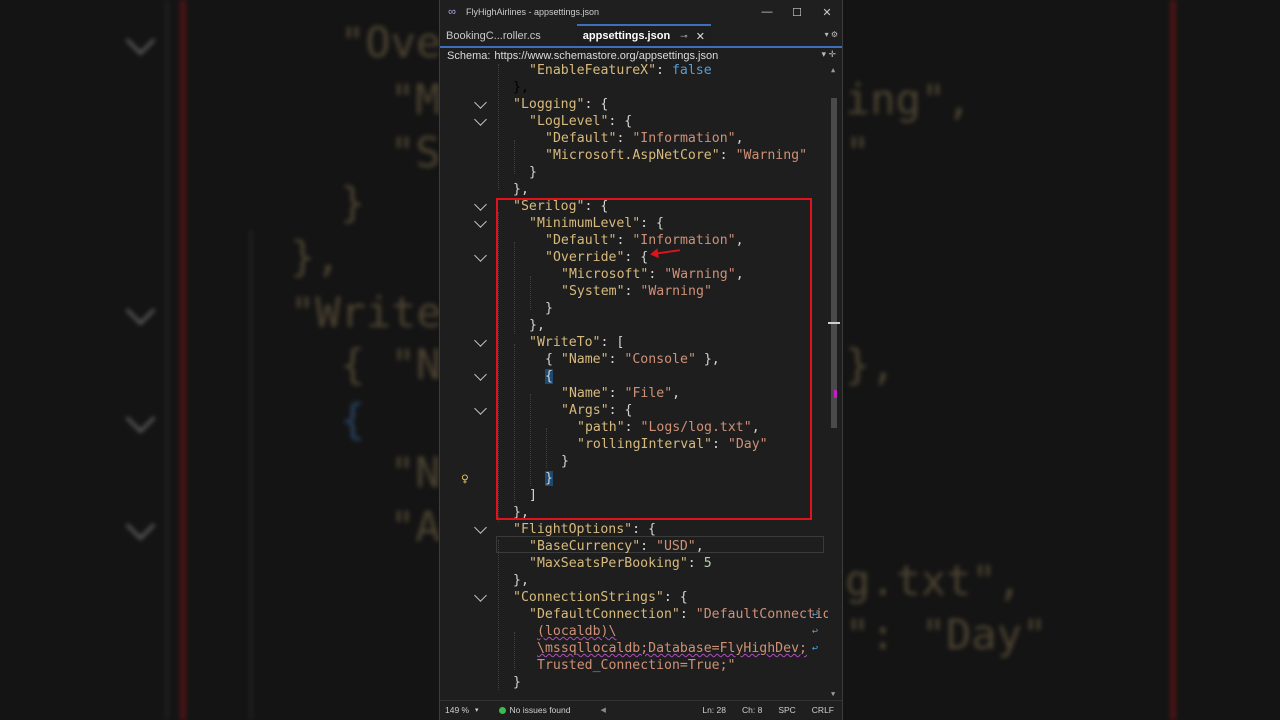 This screenshot has height=720, width=1280. I want to click on background-text: ing",, so click(908, 99).